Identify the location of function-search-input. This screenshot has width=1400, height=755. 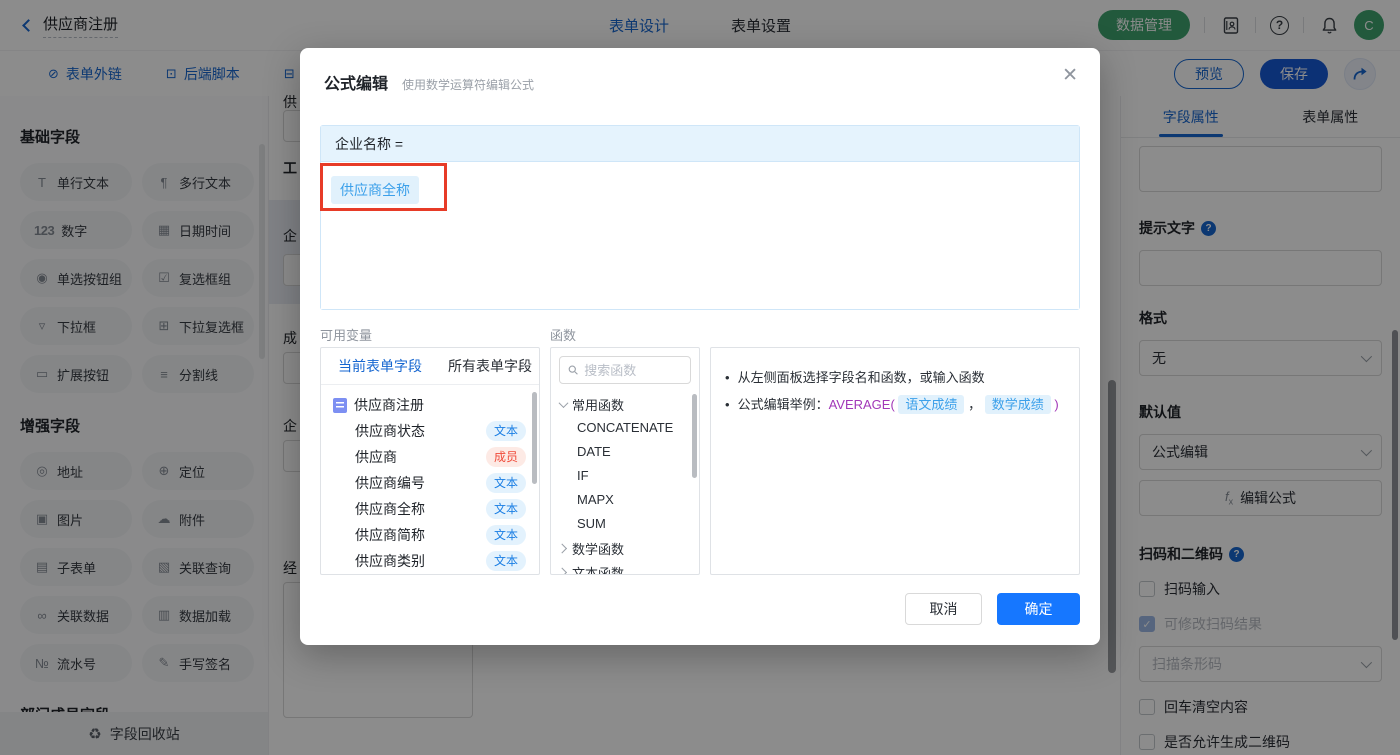
(633, 370).